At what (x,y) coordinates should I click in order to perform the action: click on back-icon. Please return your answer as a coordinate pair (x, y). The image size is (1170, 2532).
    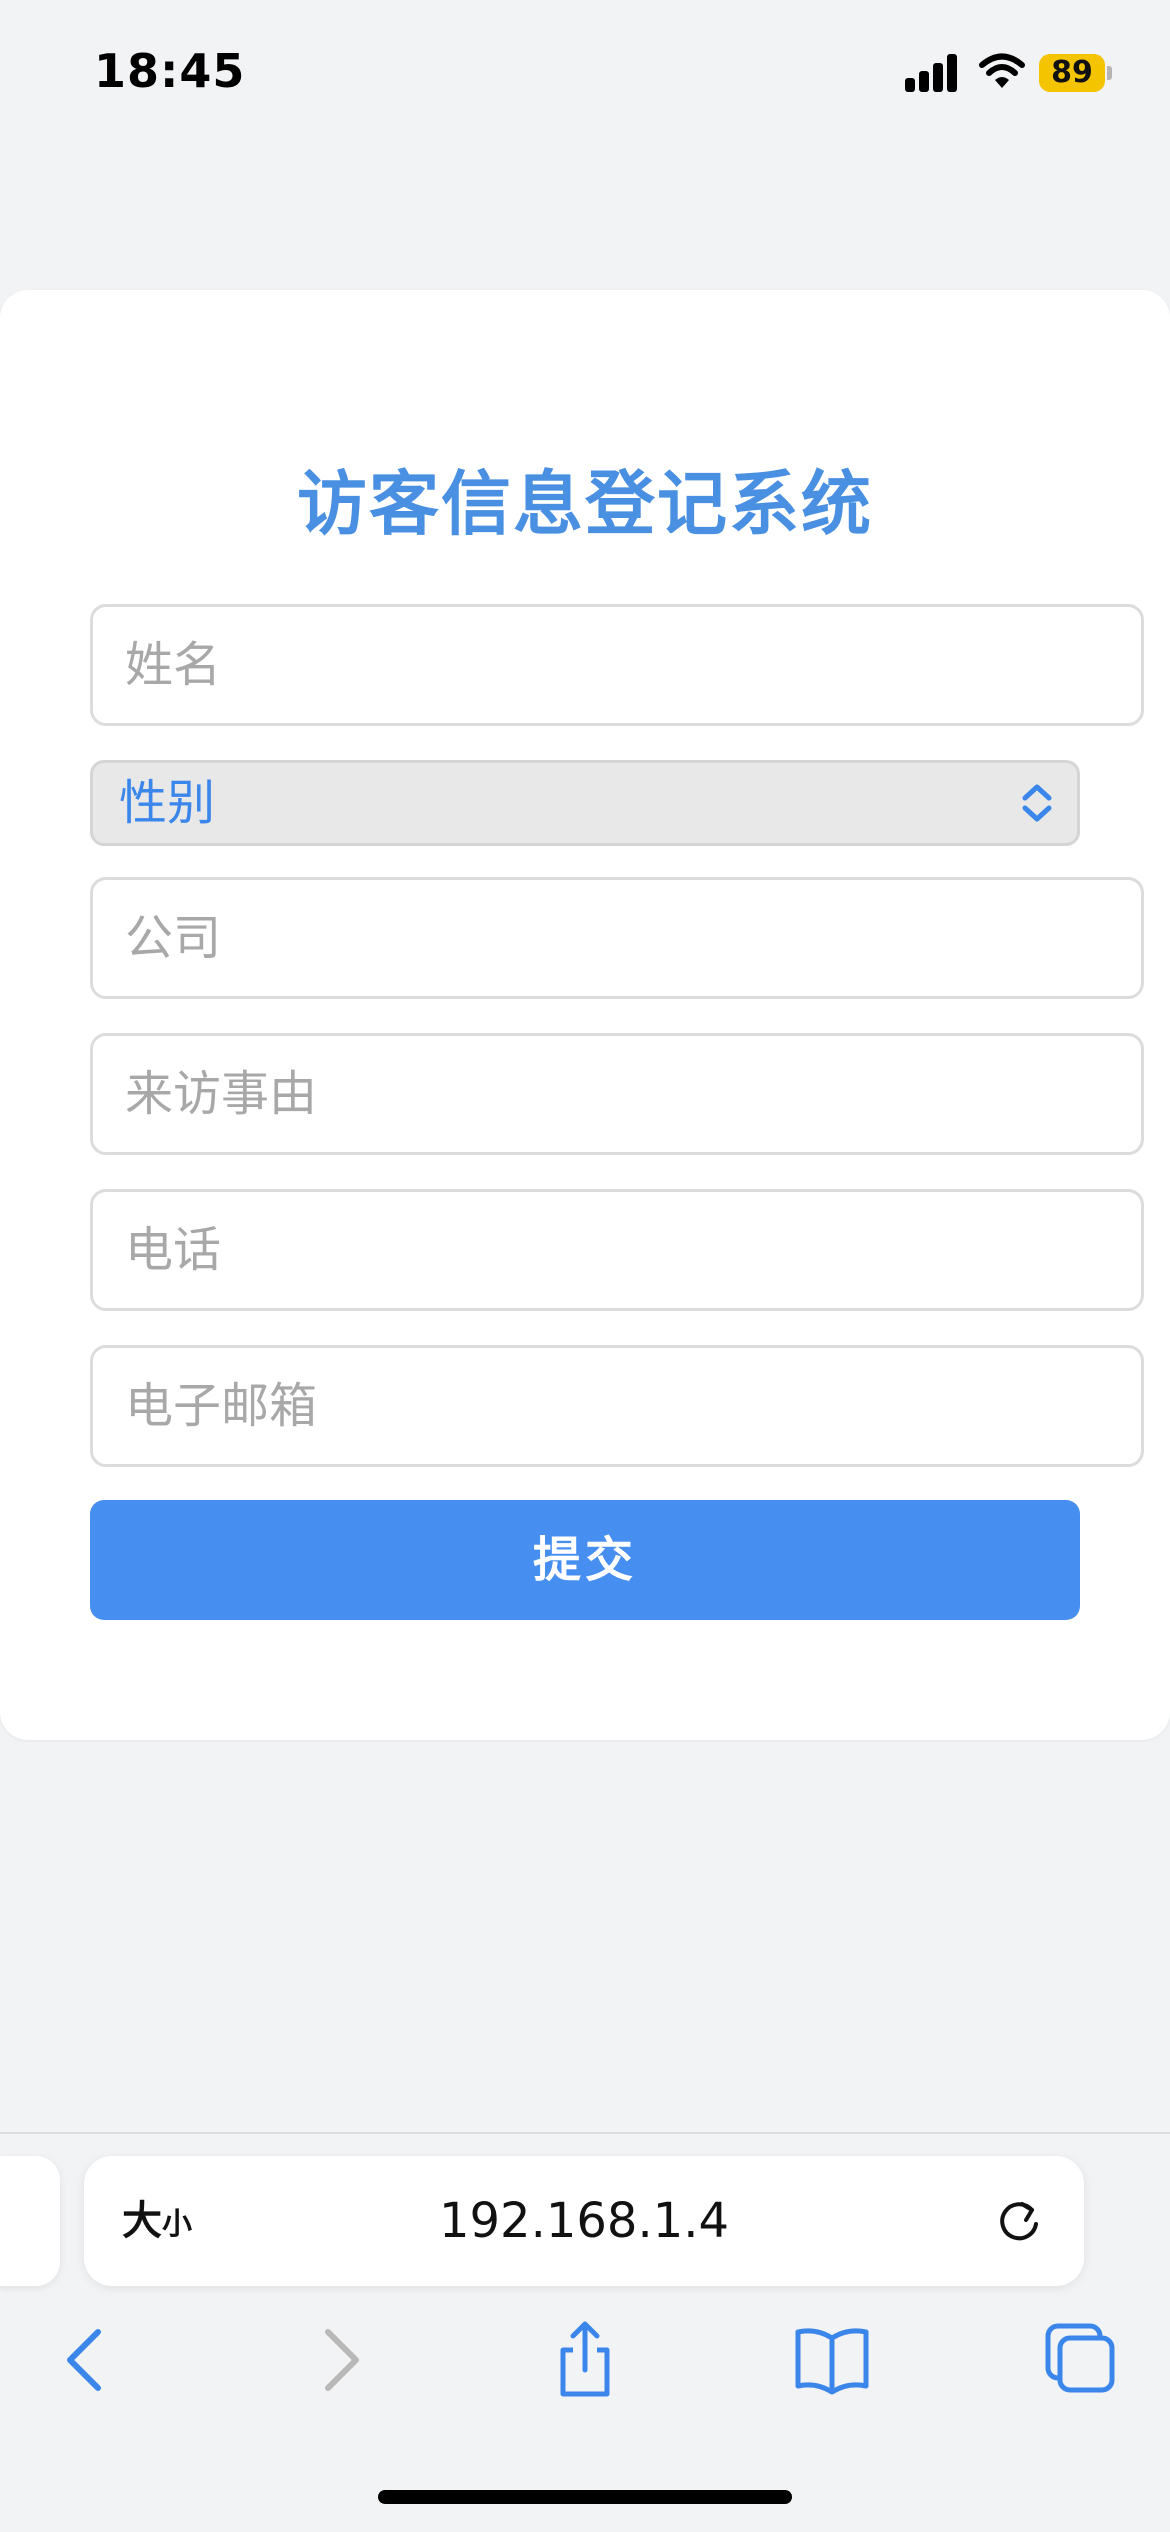
    Looking at the image, I should click on (88, 2360).